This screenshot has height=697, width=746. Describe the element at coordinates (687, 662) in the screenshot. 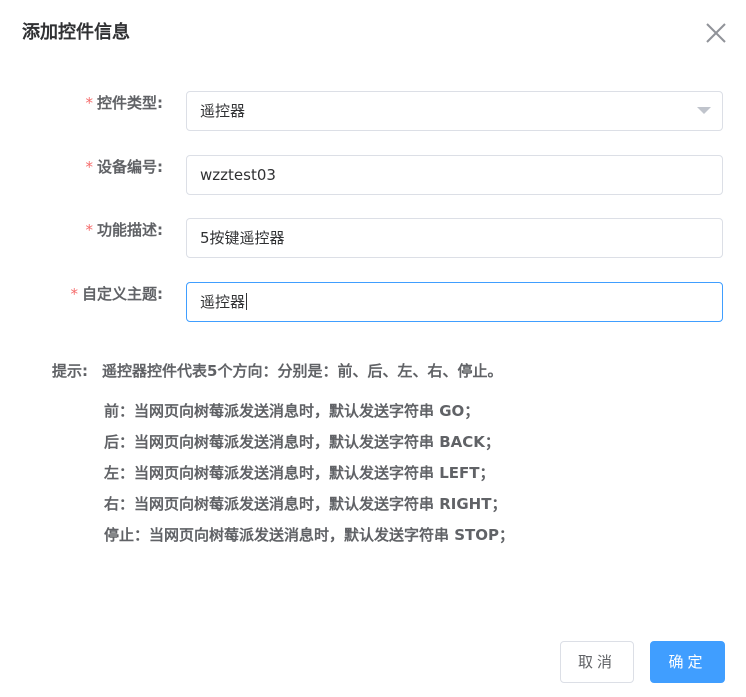

I see `confirm-button: 确定` at that location.